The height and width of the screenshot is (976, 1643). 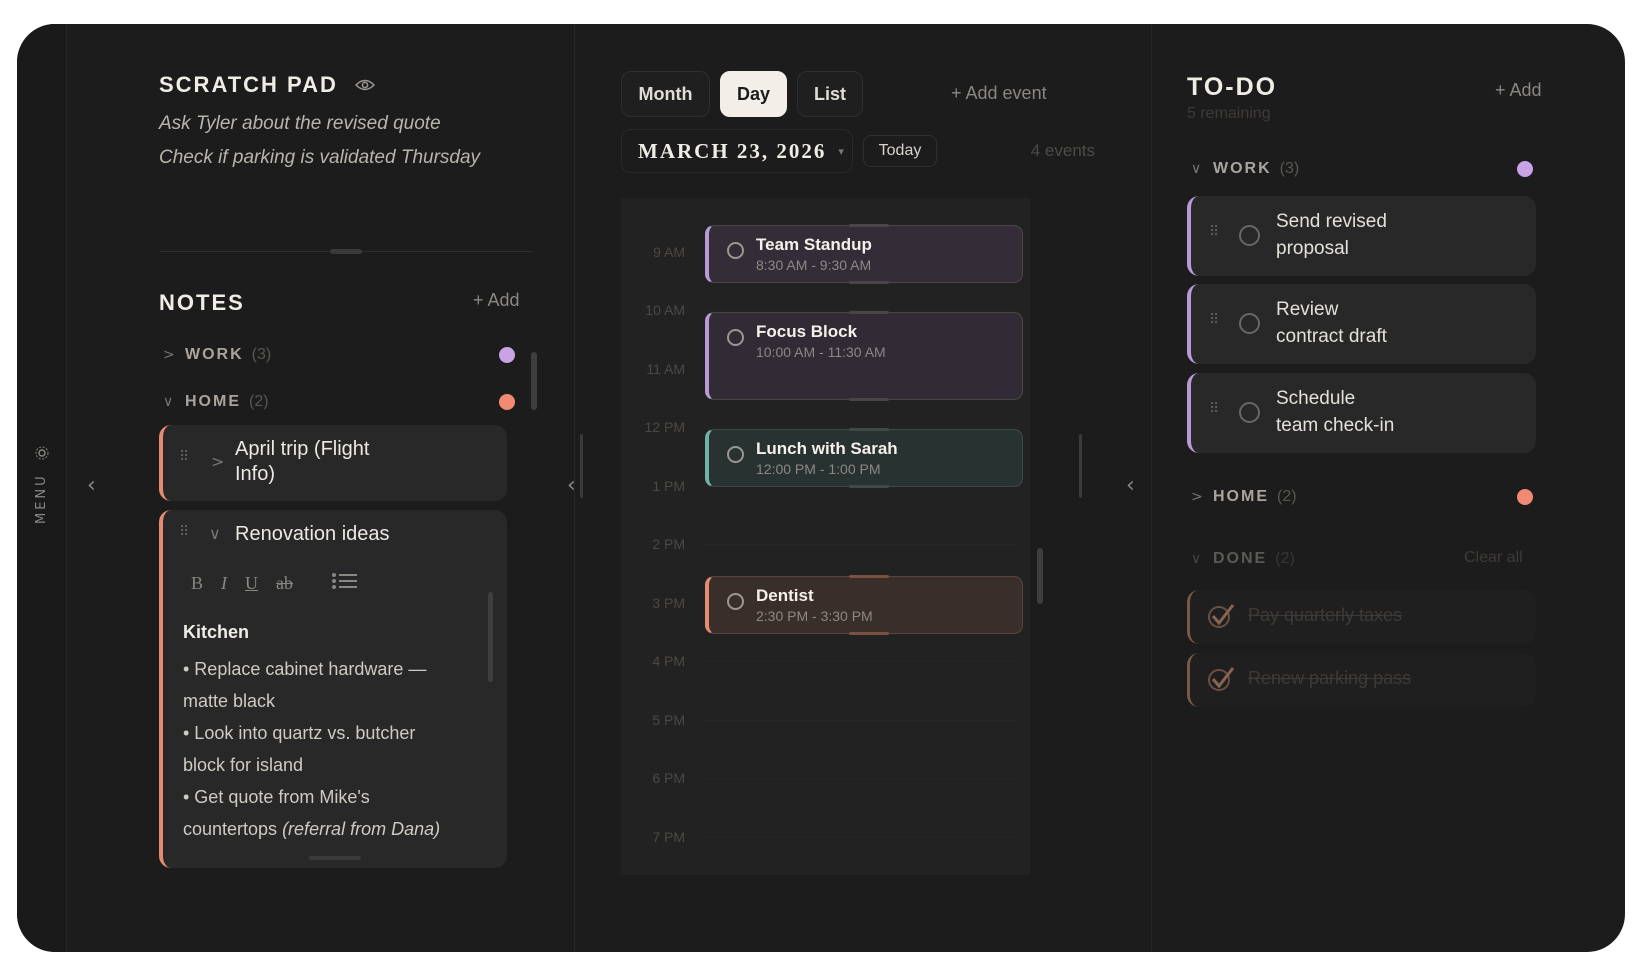 I want to click on note-line: • Get quote from Mike's, so click(x=276, y=797).